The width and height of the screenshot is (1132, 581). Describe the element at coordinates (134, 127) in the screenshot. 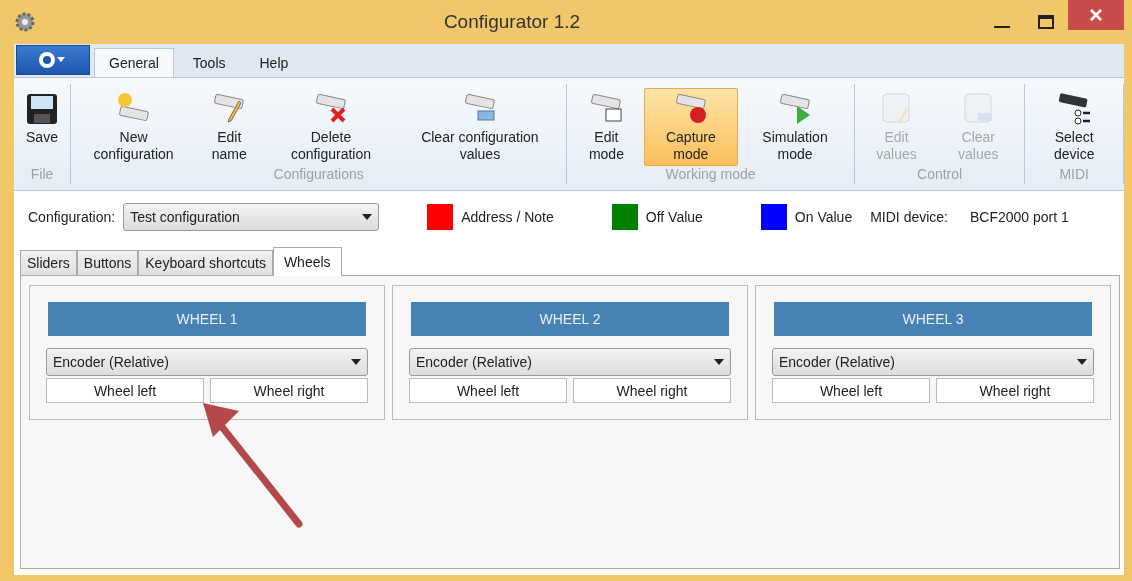

I see `ribbon-button: New configuration` at that location.